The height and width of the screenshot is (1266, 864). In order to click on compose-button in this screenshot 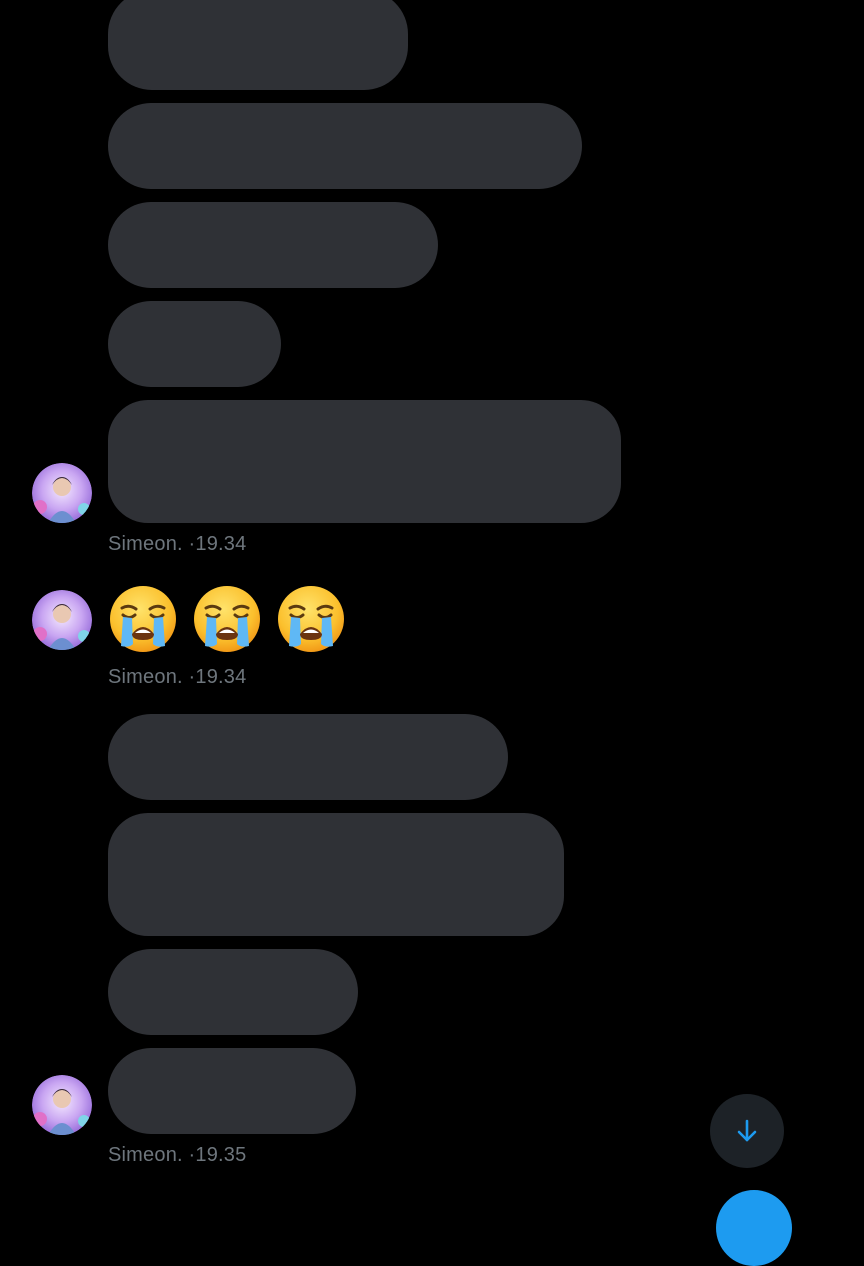, I will do `click(754, 1228)`.